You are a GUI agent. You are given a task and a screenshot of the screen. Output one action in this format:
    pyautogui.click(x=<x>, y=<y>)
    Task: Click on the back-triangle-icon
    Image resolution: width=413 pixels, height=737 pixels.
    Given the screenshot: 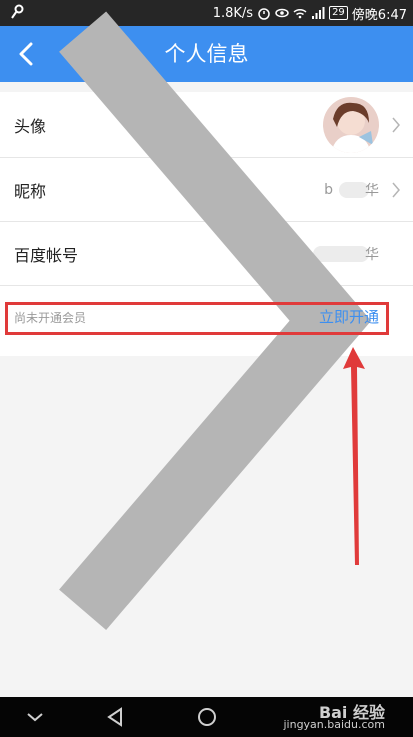 What is the action you would take?
    pyautogui.click(x=116, y=717)
    